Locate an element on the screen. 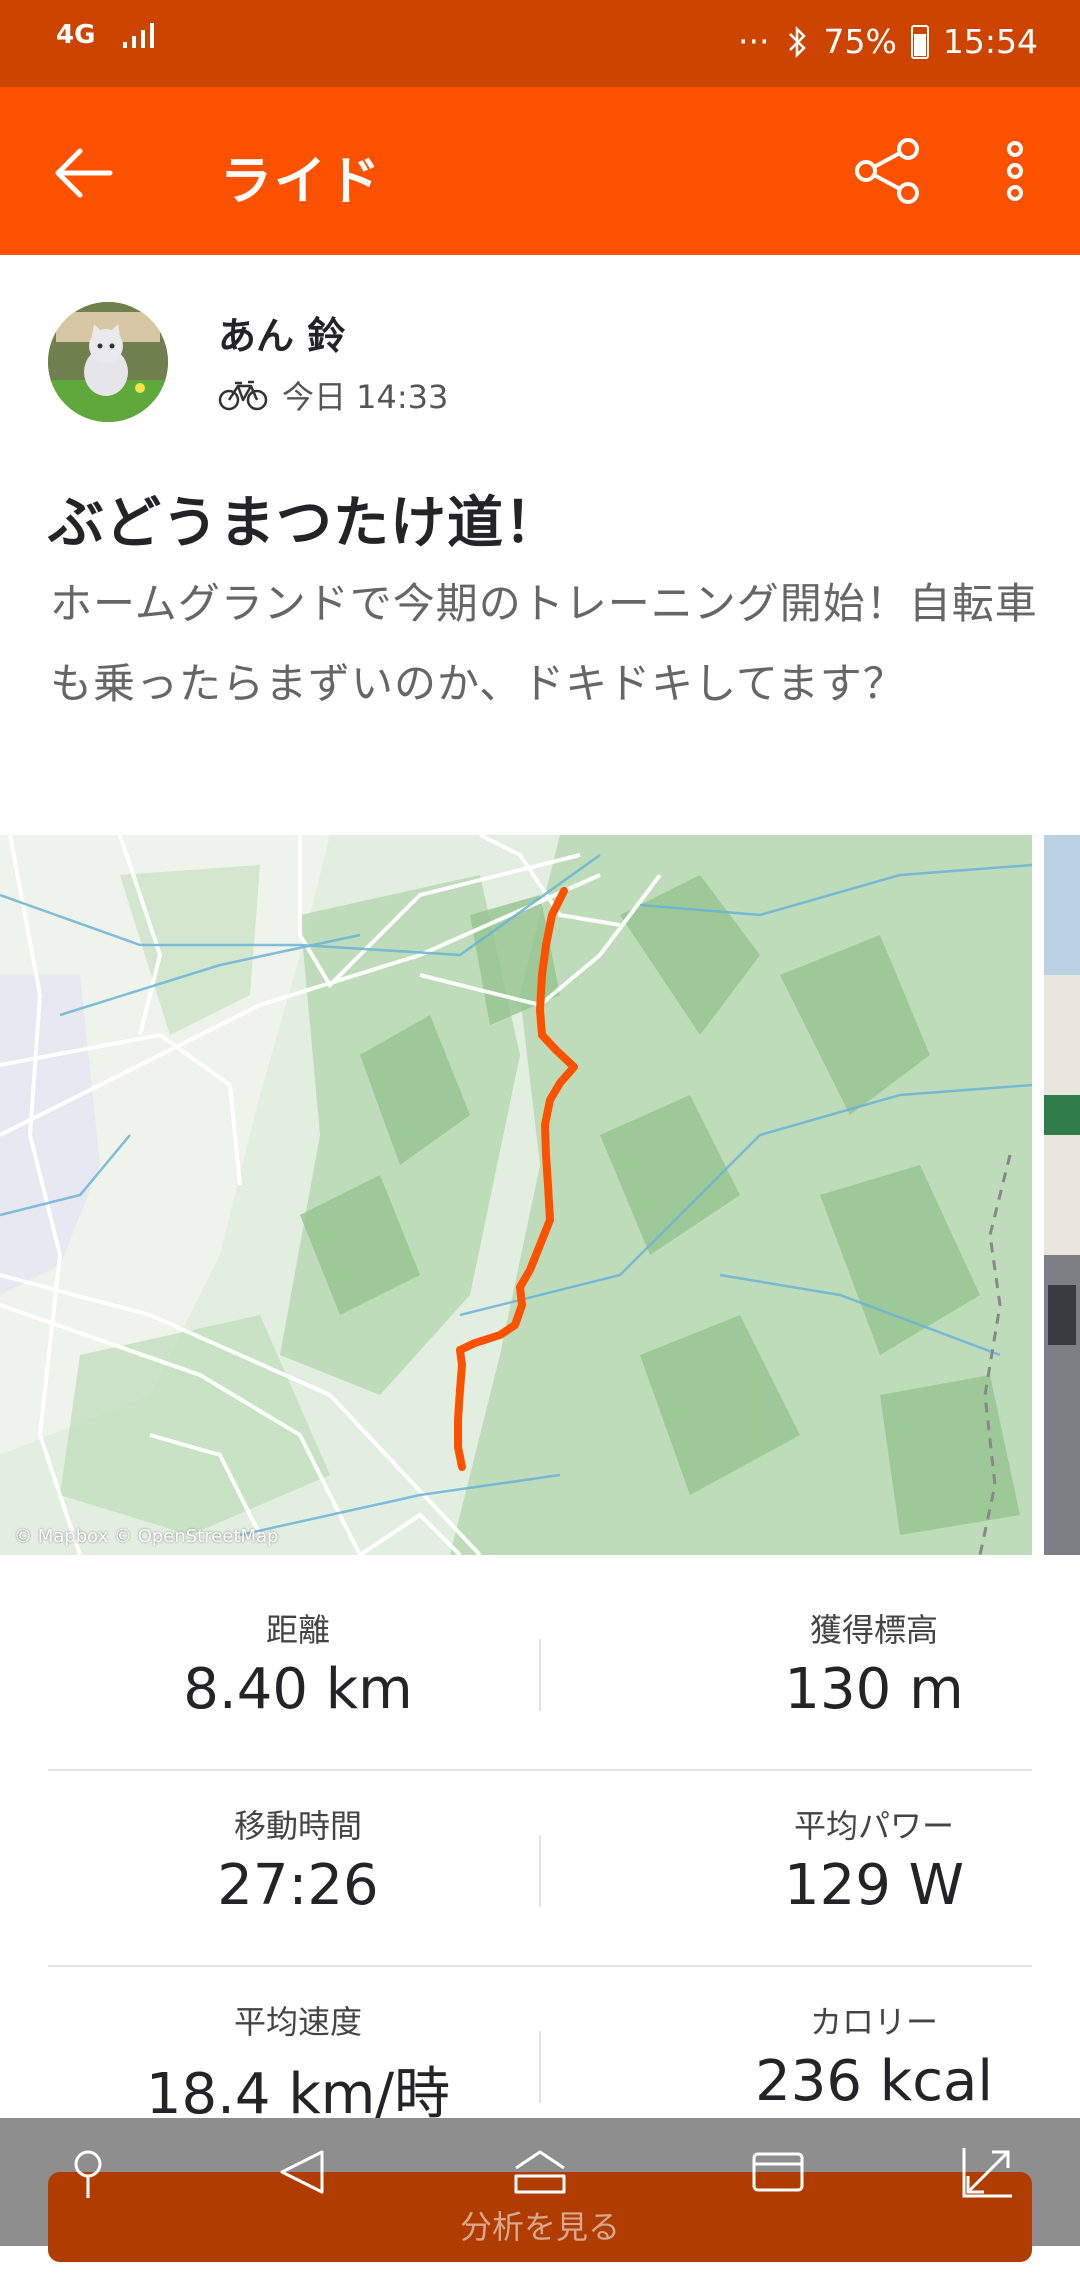 This screenshot has width=1080, height=2282. photo-thumbnail is located at coordinates (1062, 1195).